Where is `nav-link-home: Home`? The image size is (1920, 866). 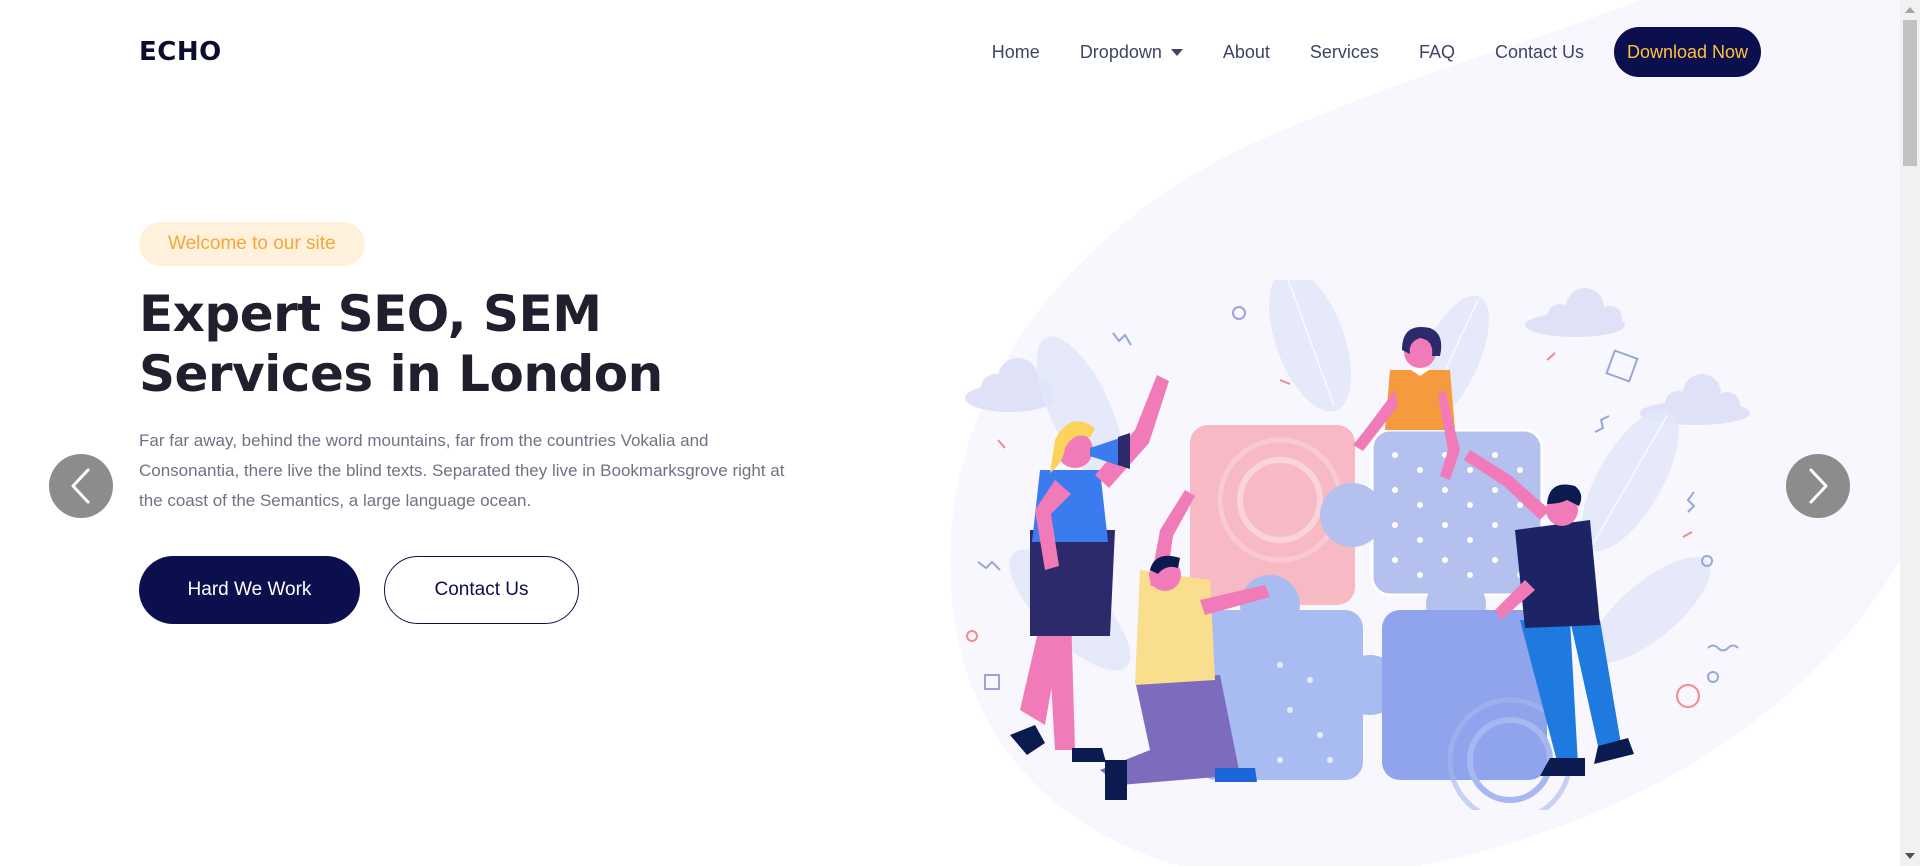 nav-link-home: Home is located at coordinates (1016, 52).